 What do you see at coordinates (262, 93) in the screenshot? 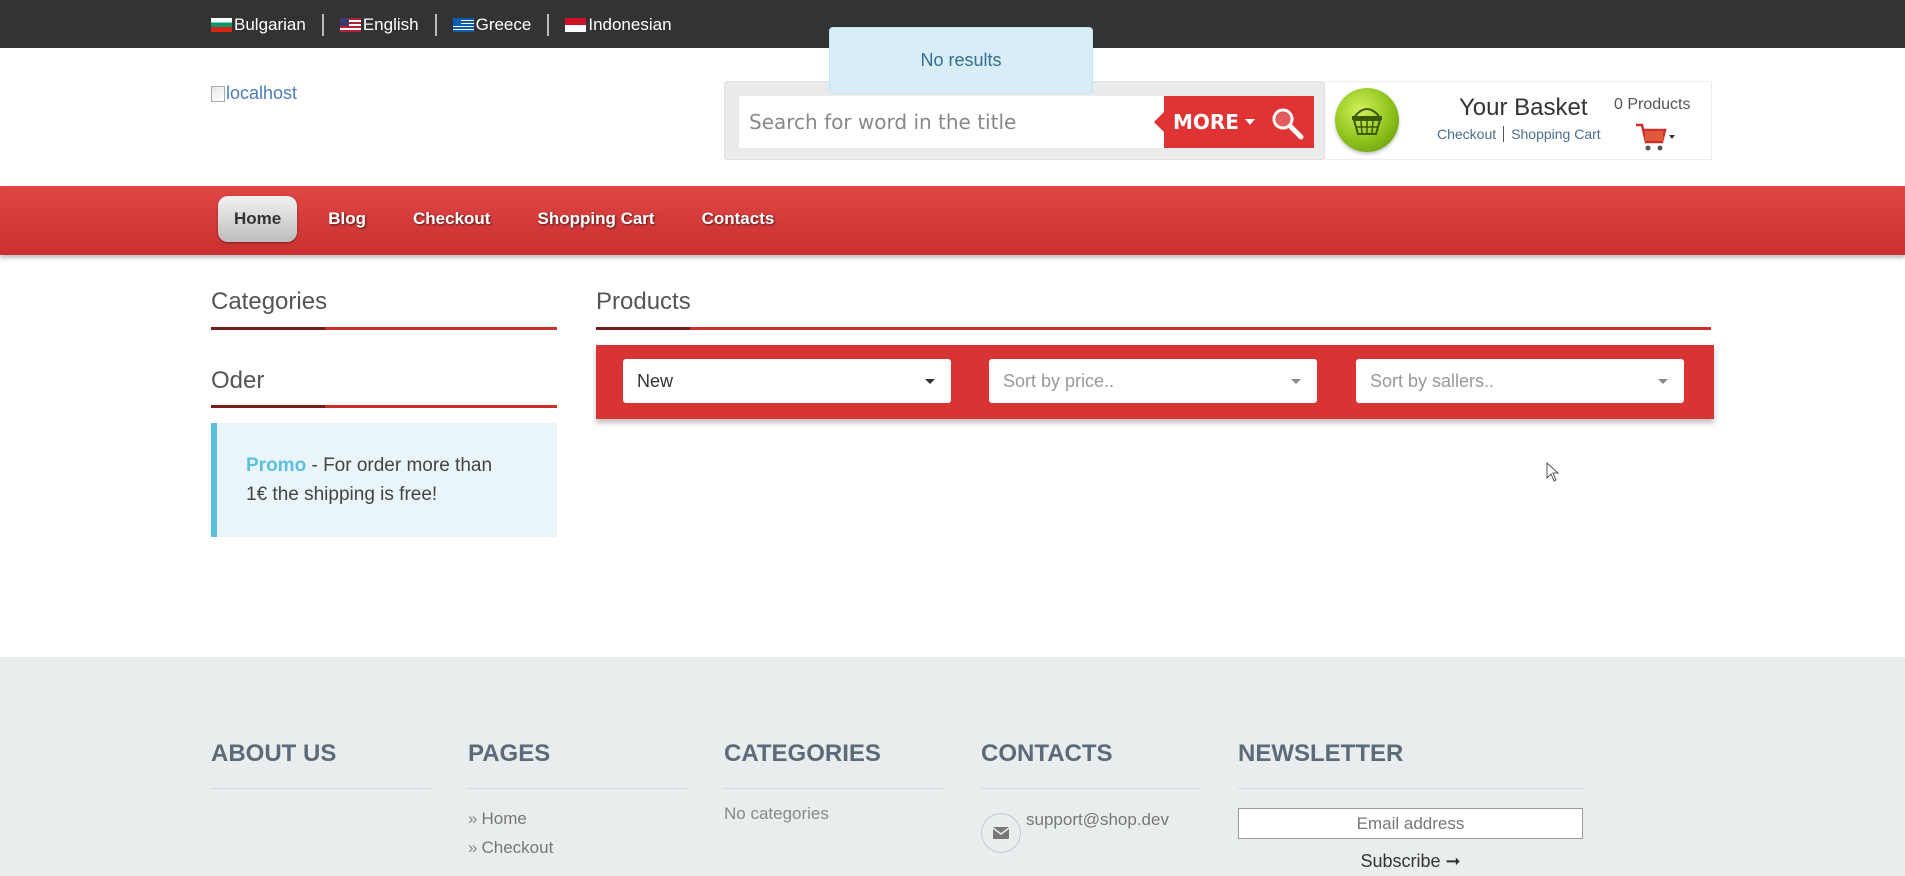
I see `logo-alt-text: localhost` at bounding box center [262, 93].